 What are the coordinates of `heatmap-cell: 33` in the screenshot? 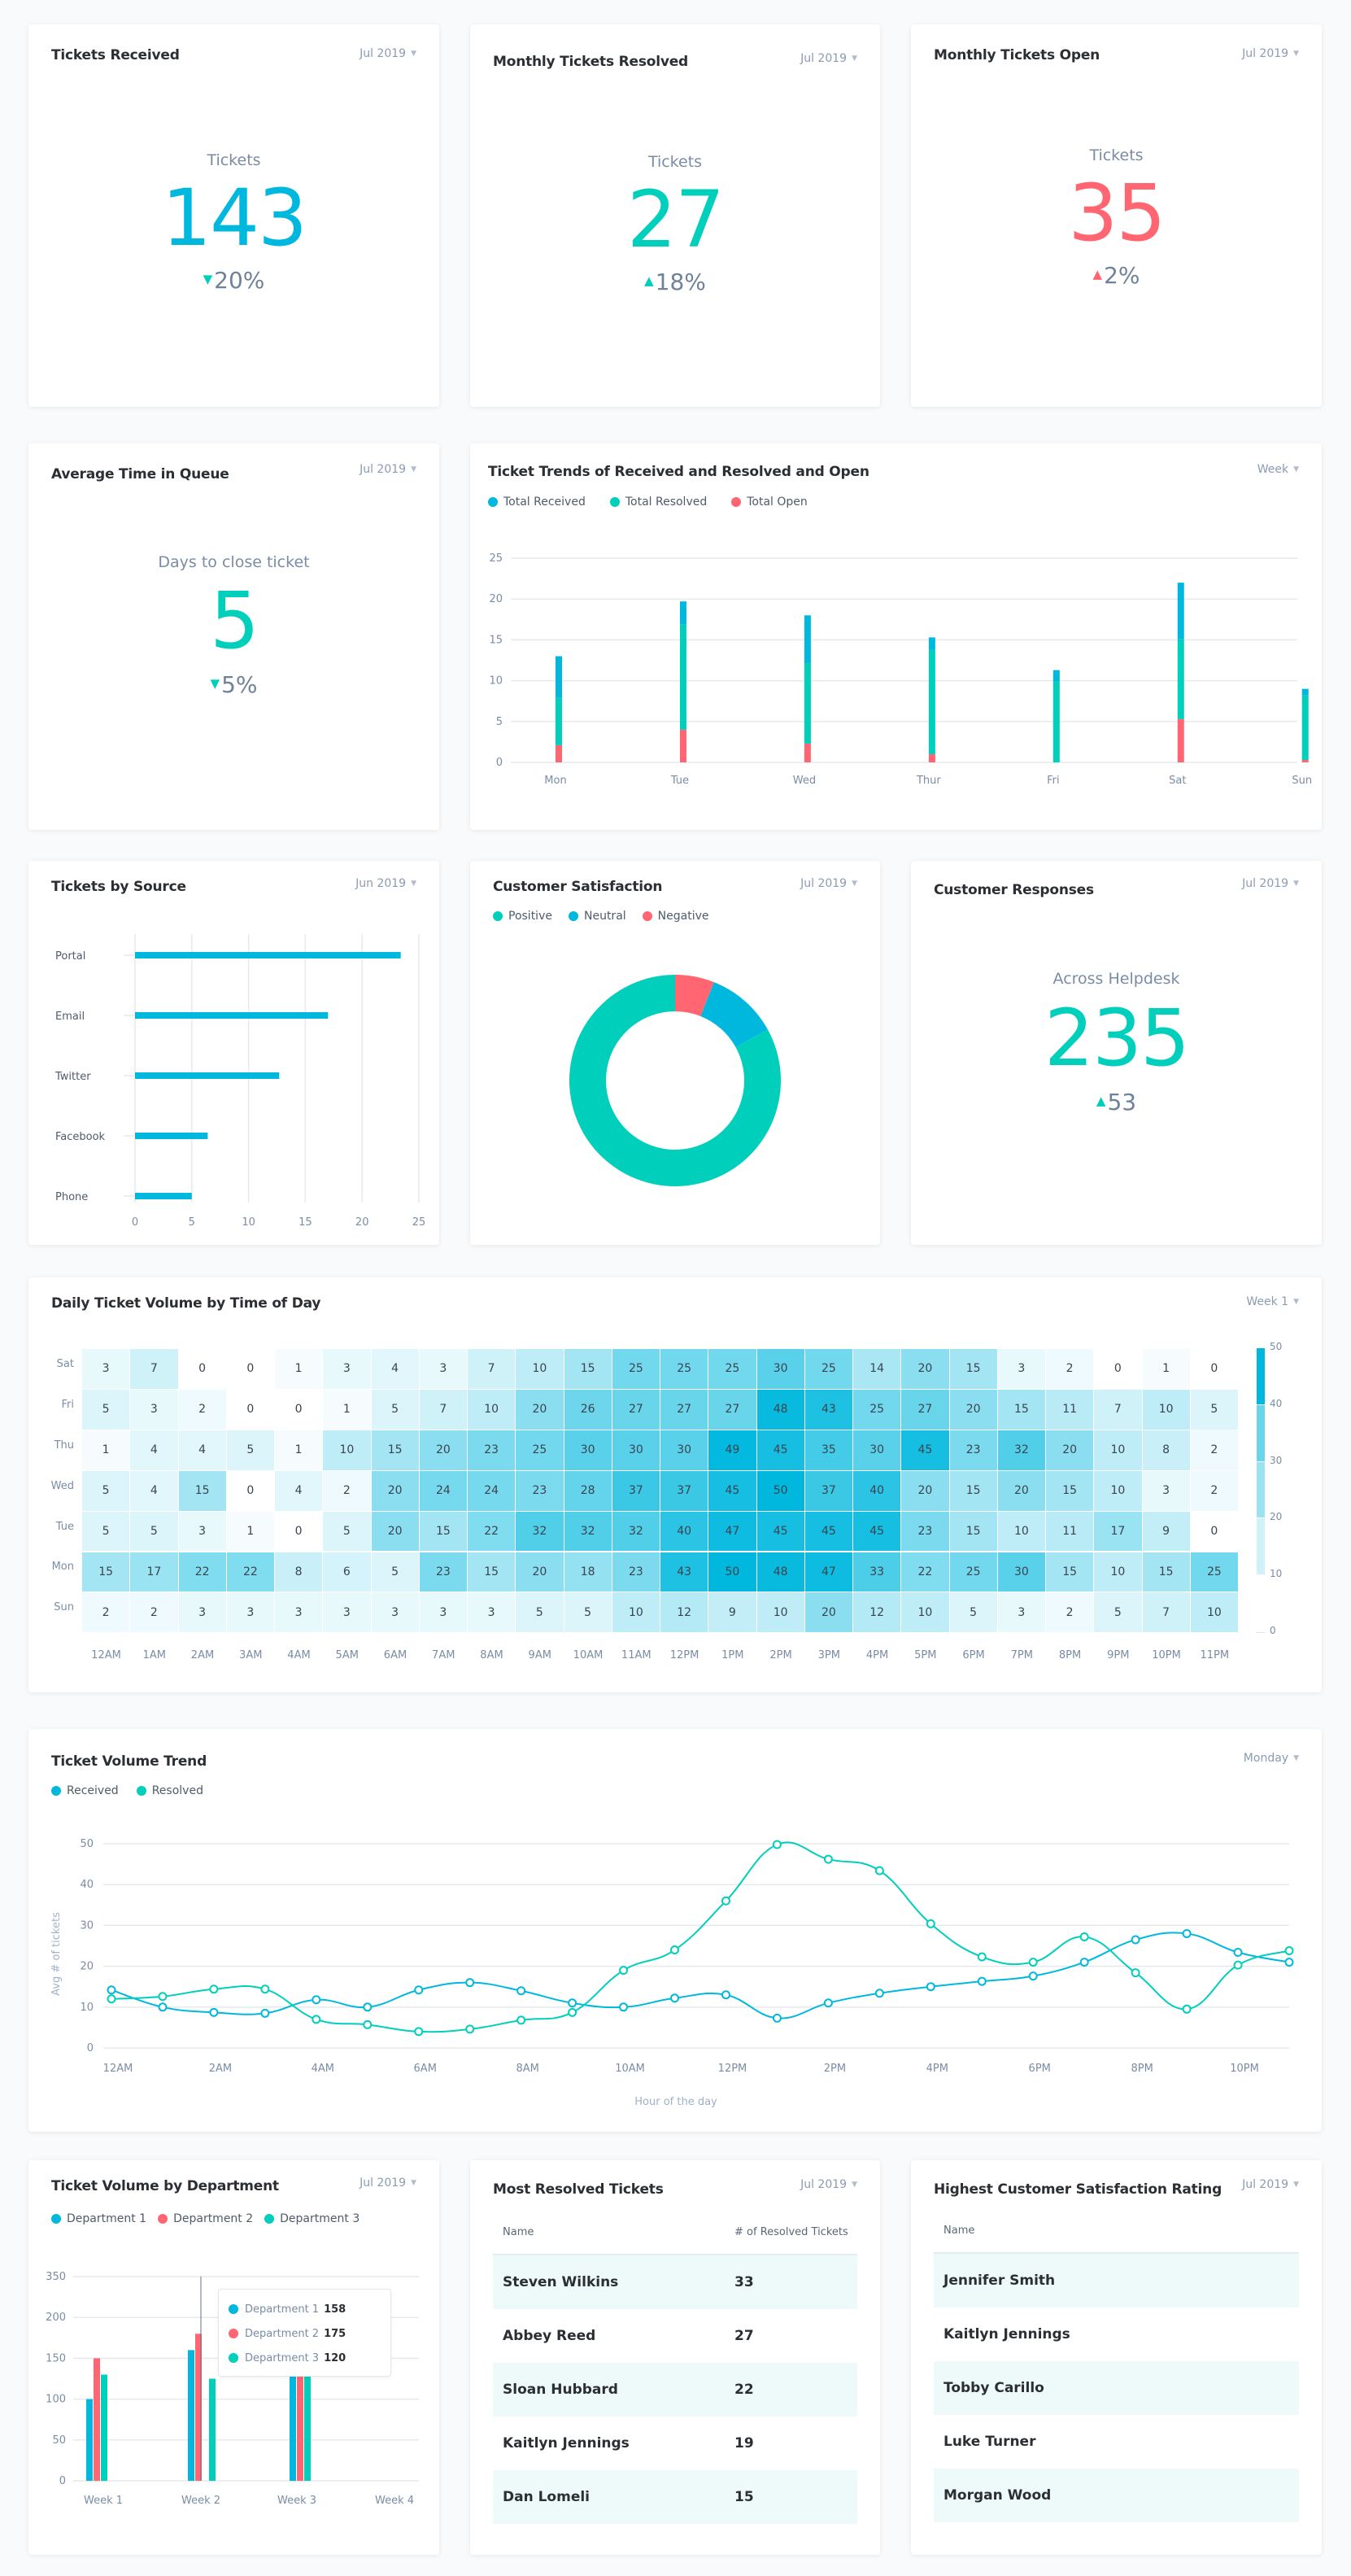 It's located at (878, 1572).